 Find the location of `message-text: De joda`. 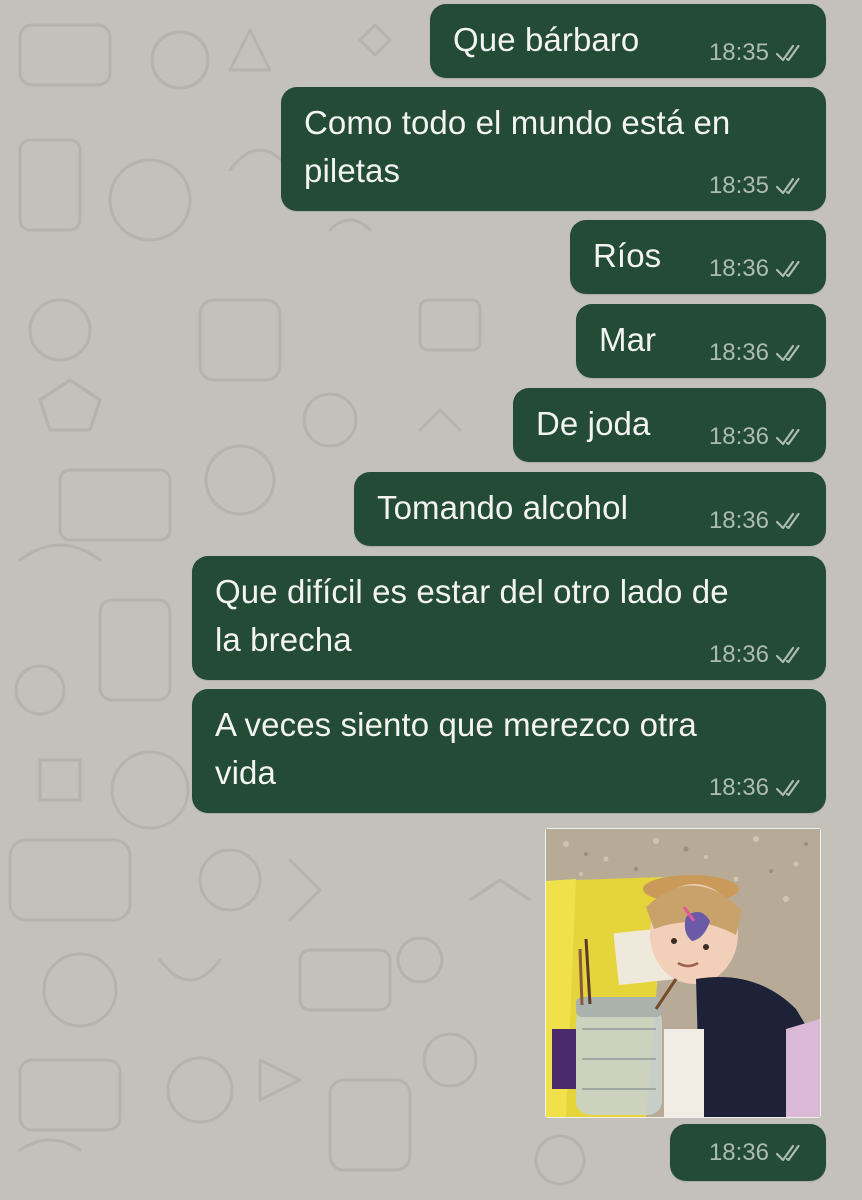

message-text: De joda is located at coordinates (593, 423).